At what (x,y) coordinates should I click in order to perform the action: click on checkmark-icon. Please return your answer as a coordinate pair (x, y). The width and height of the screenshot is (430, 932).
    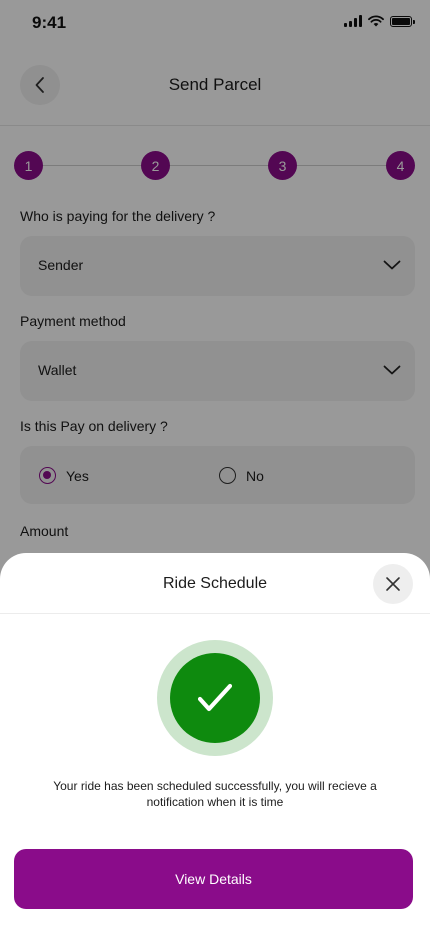
    Looking at the image, I should click on (215, 697).